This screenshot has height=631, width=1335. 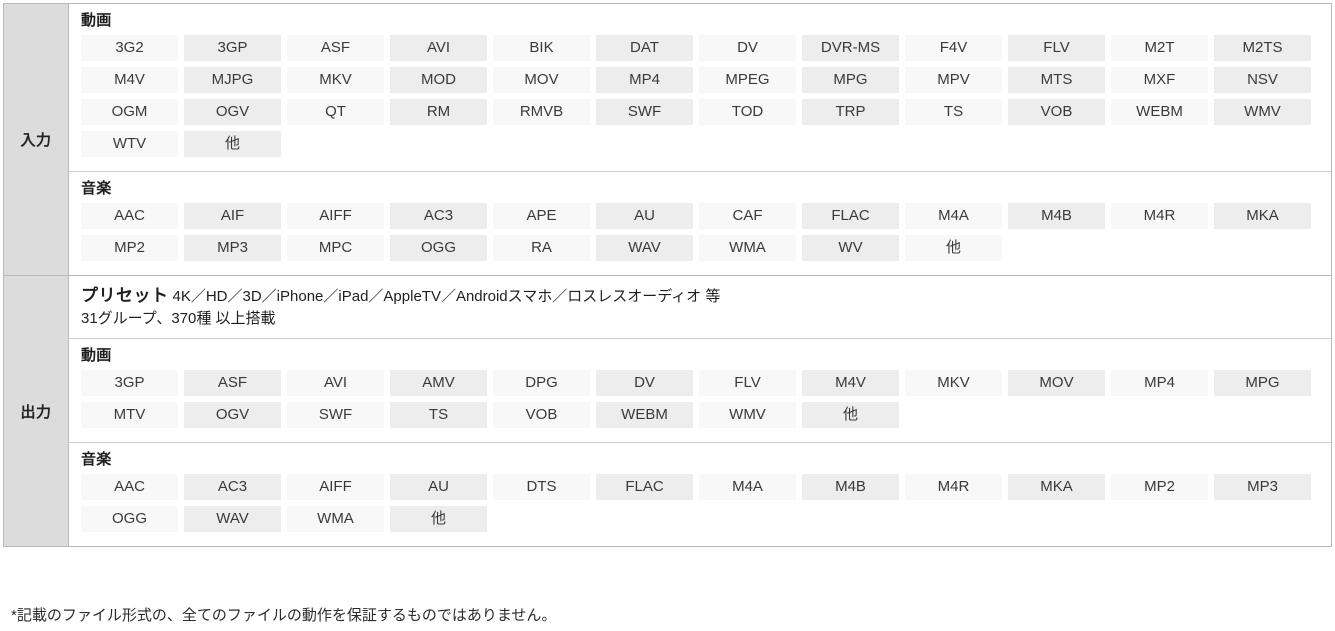 What do you see at coordinates (850, 248) in the screenshot?
I see `format-tag: WV` at bounding box center [850, 248].